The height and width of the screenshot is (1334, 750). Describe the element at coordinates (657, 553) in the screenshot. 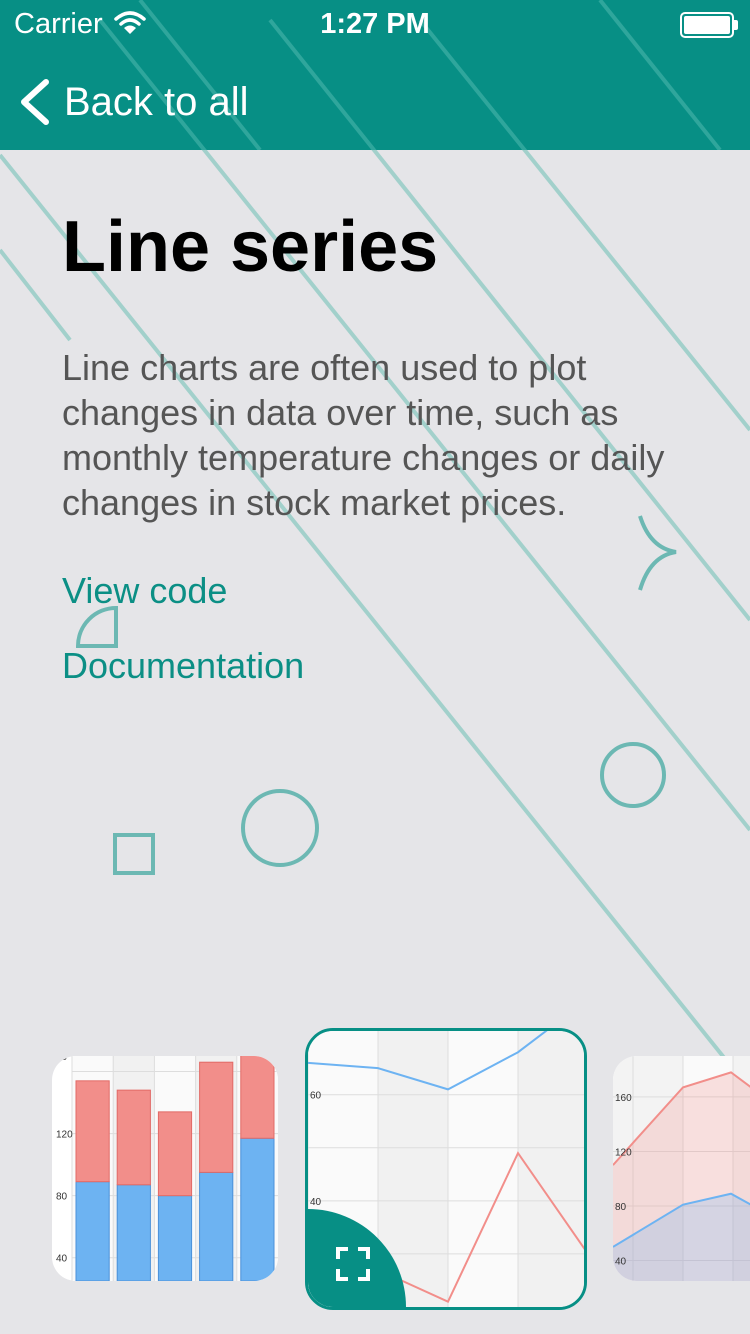

I see `arc-shape` at that location.